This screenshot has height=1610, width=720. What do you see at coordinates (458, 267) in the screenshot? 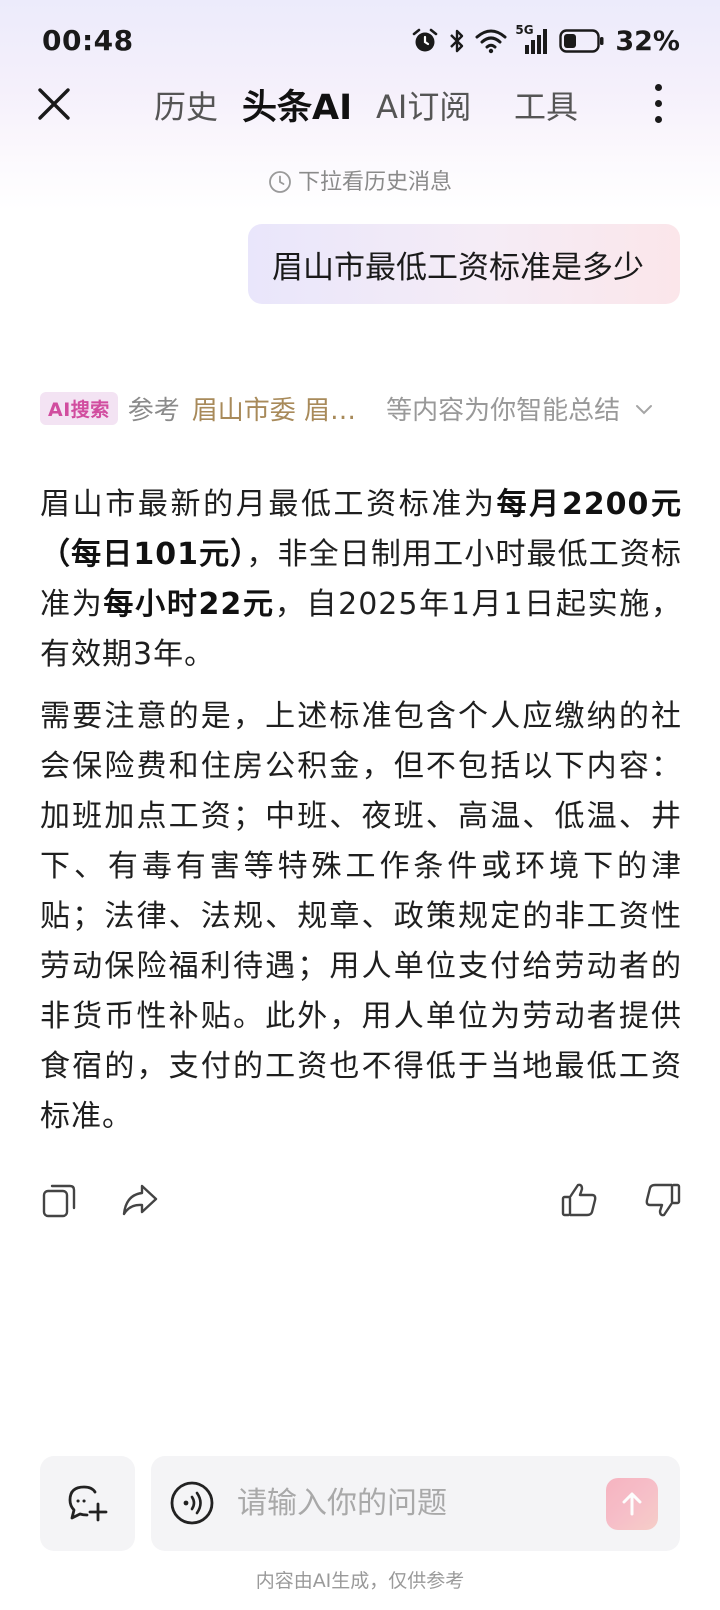
I see `user-message-text: 眉山市最低工资标准是多少` at bounding box center [458, 267].